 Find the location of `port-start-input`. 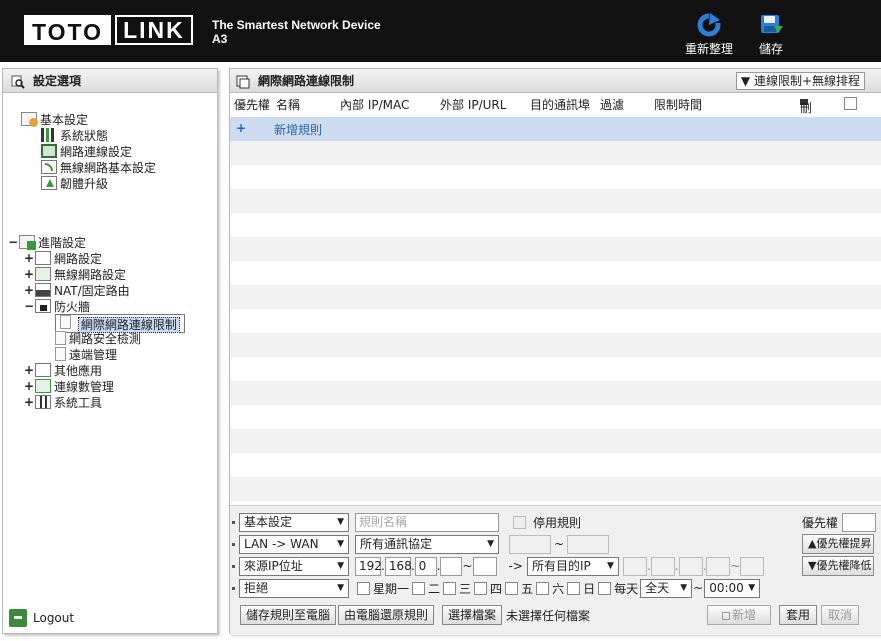

port-start-input is located at coordinates (530, 544).